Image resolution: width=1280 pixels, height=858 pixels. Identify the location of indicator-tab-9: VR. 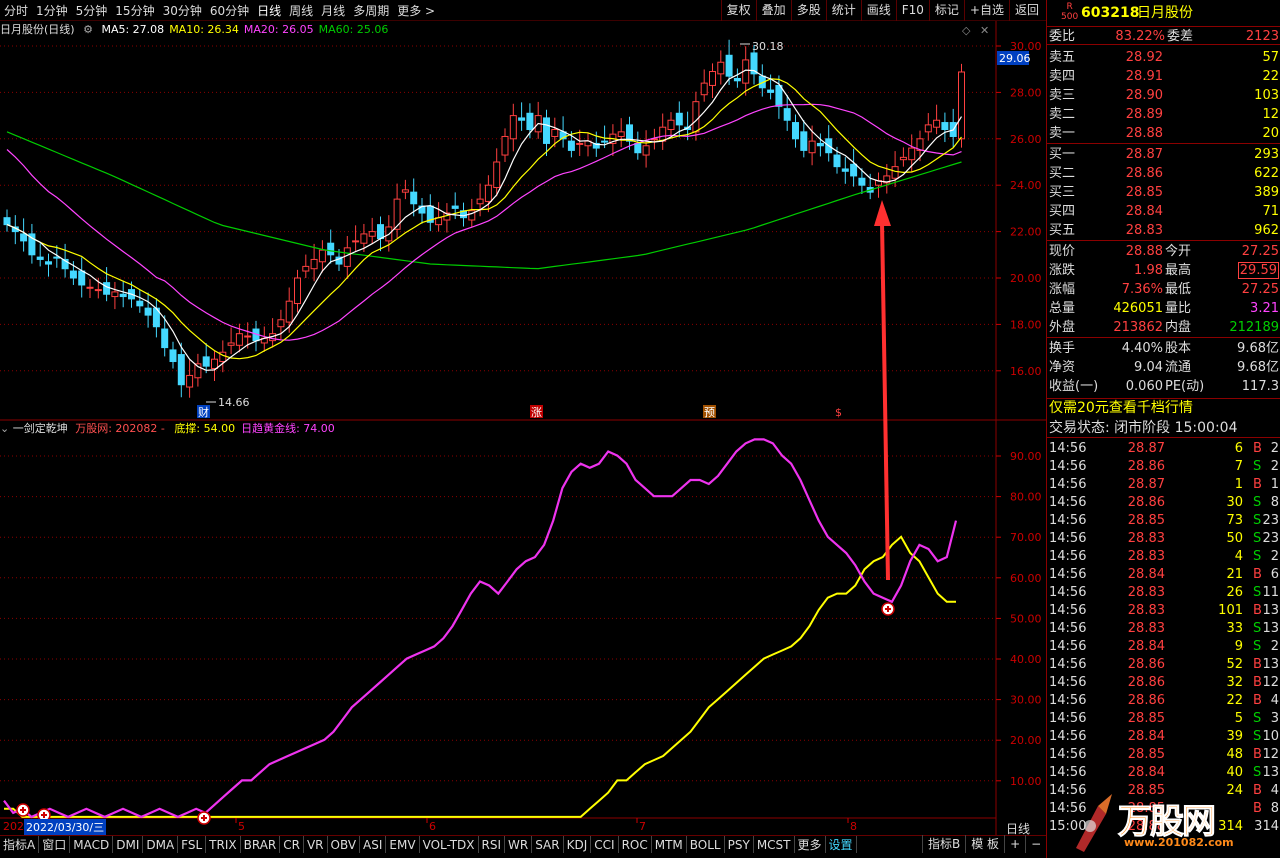
(316, 844).